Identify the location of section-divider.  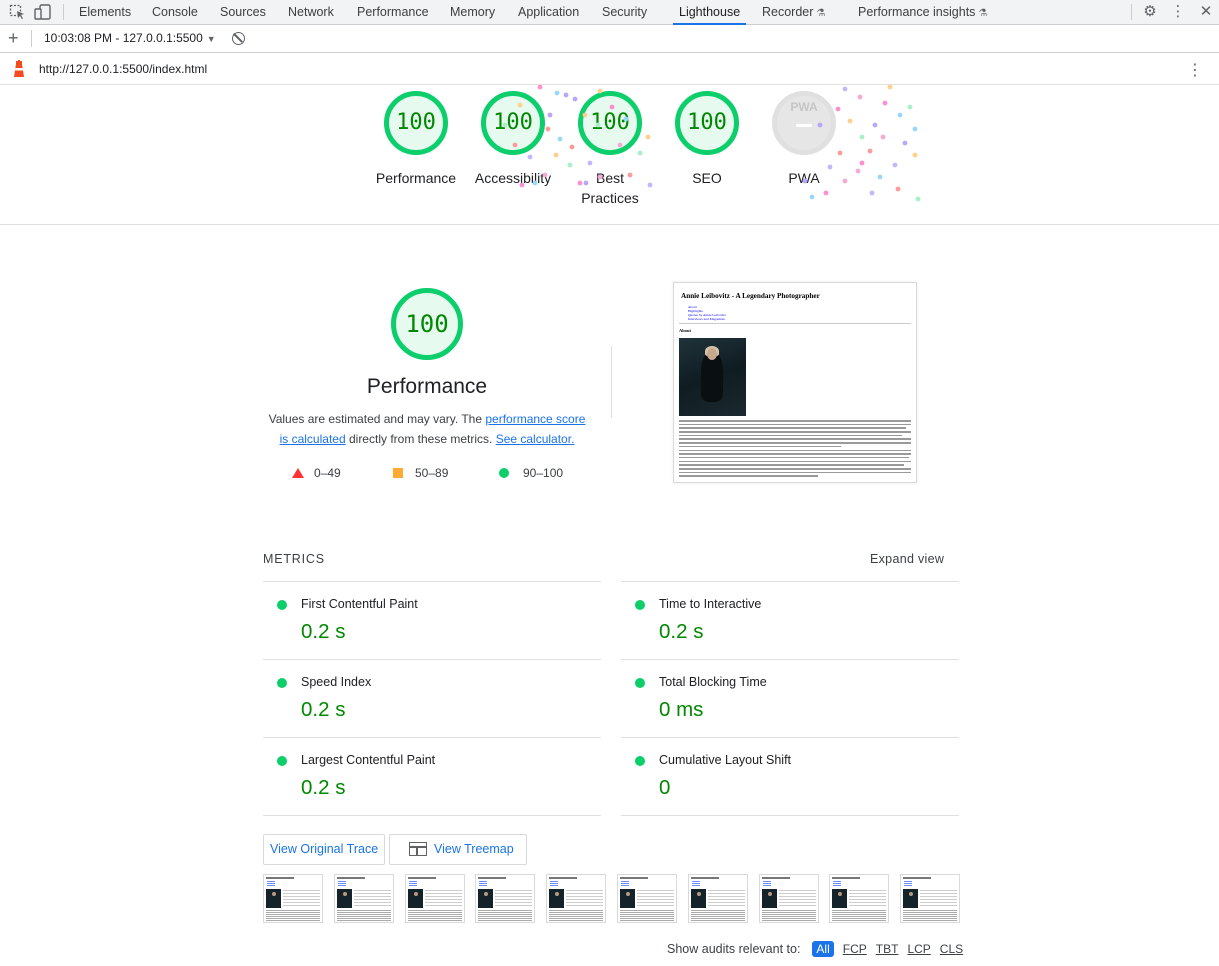
(611, 382).